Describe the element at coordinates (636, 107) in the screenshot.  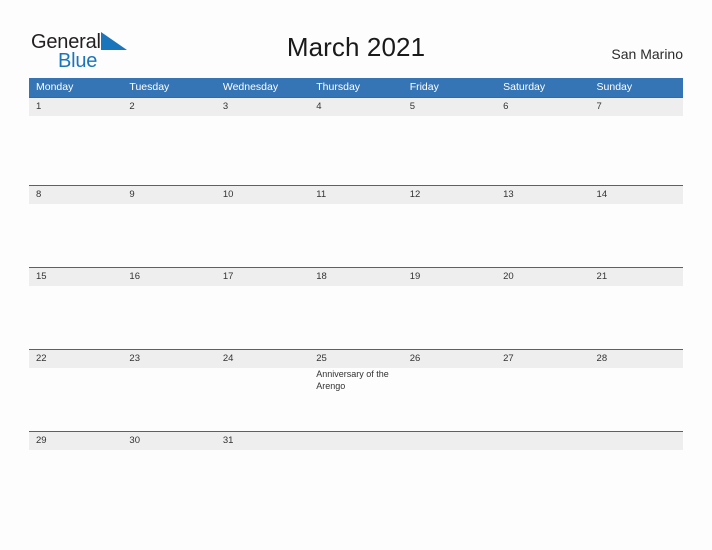
I see `day-number: 7` at that location.